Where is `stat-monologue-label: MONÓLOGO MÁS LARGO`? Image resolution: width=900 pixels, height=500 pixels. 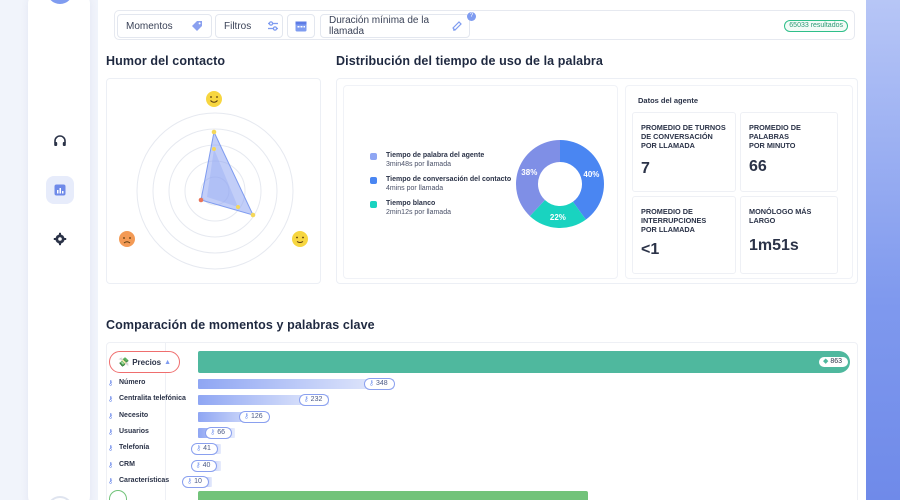 stat-monologue-label: MONÓLOGO MÁS LARGO is located at coordinates (780, 216).